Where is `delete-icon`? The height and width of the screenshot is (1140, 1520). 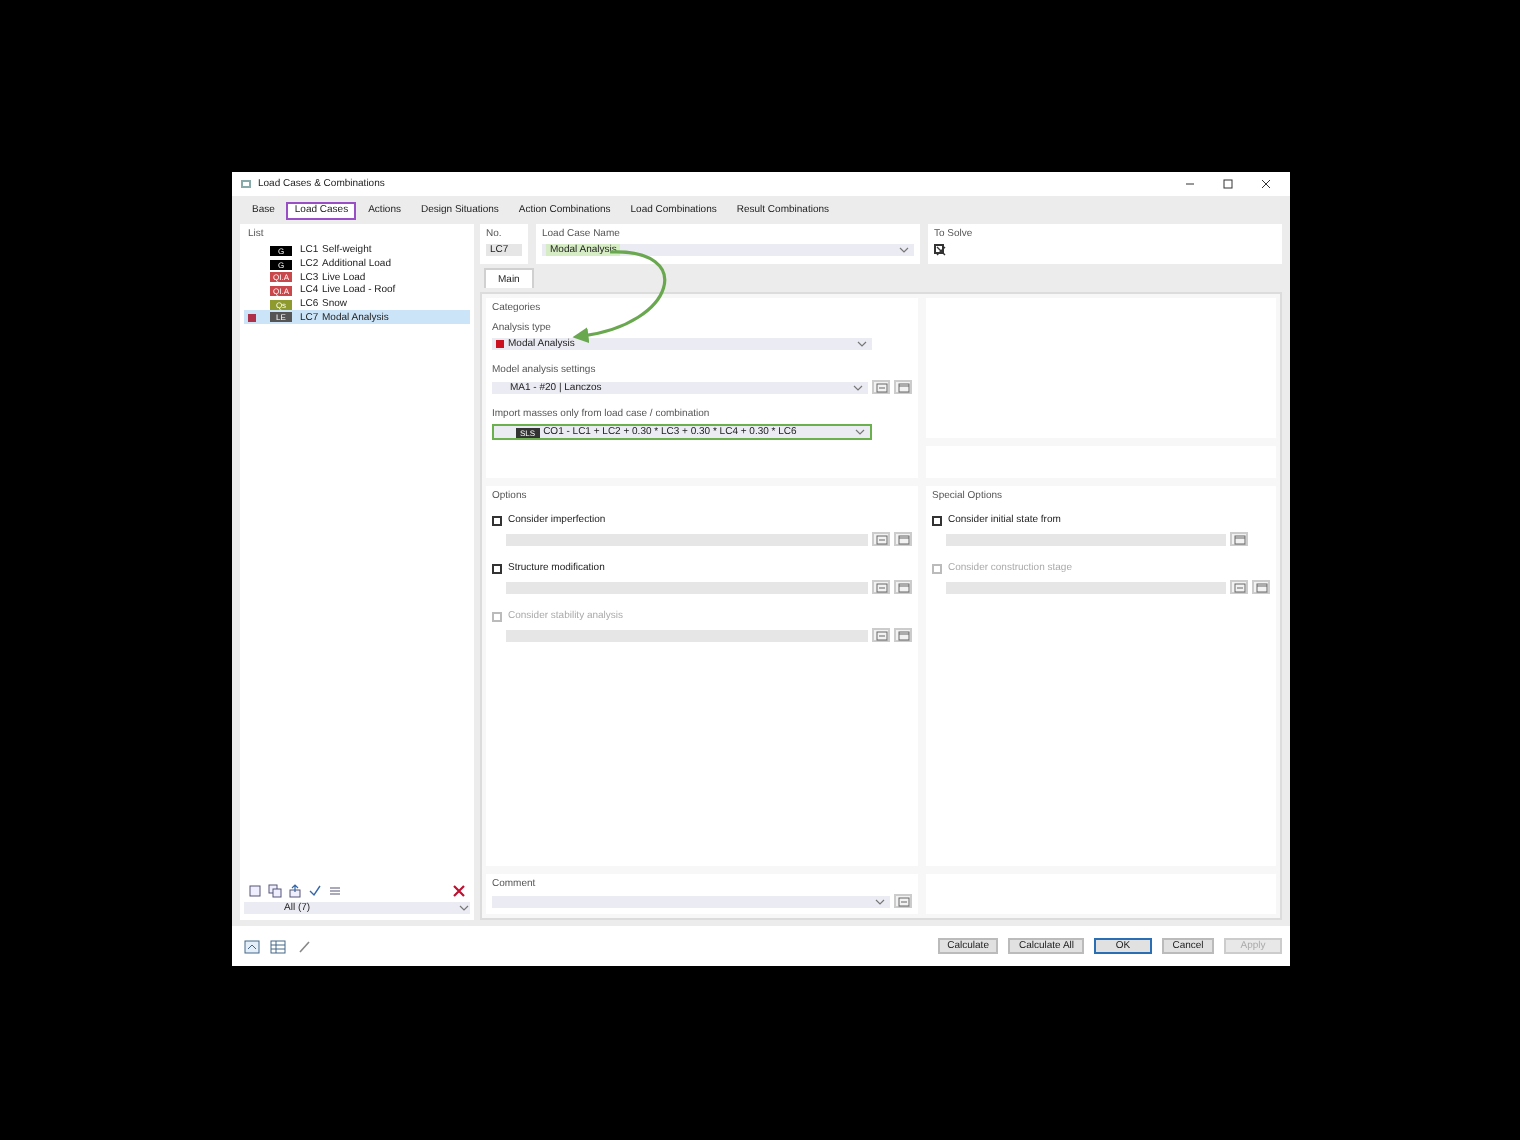
delete-icon is located at coordinates (459, 891).